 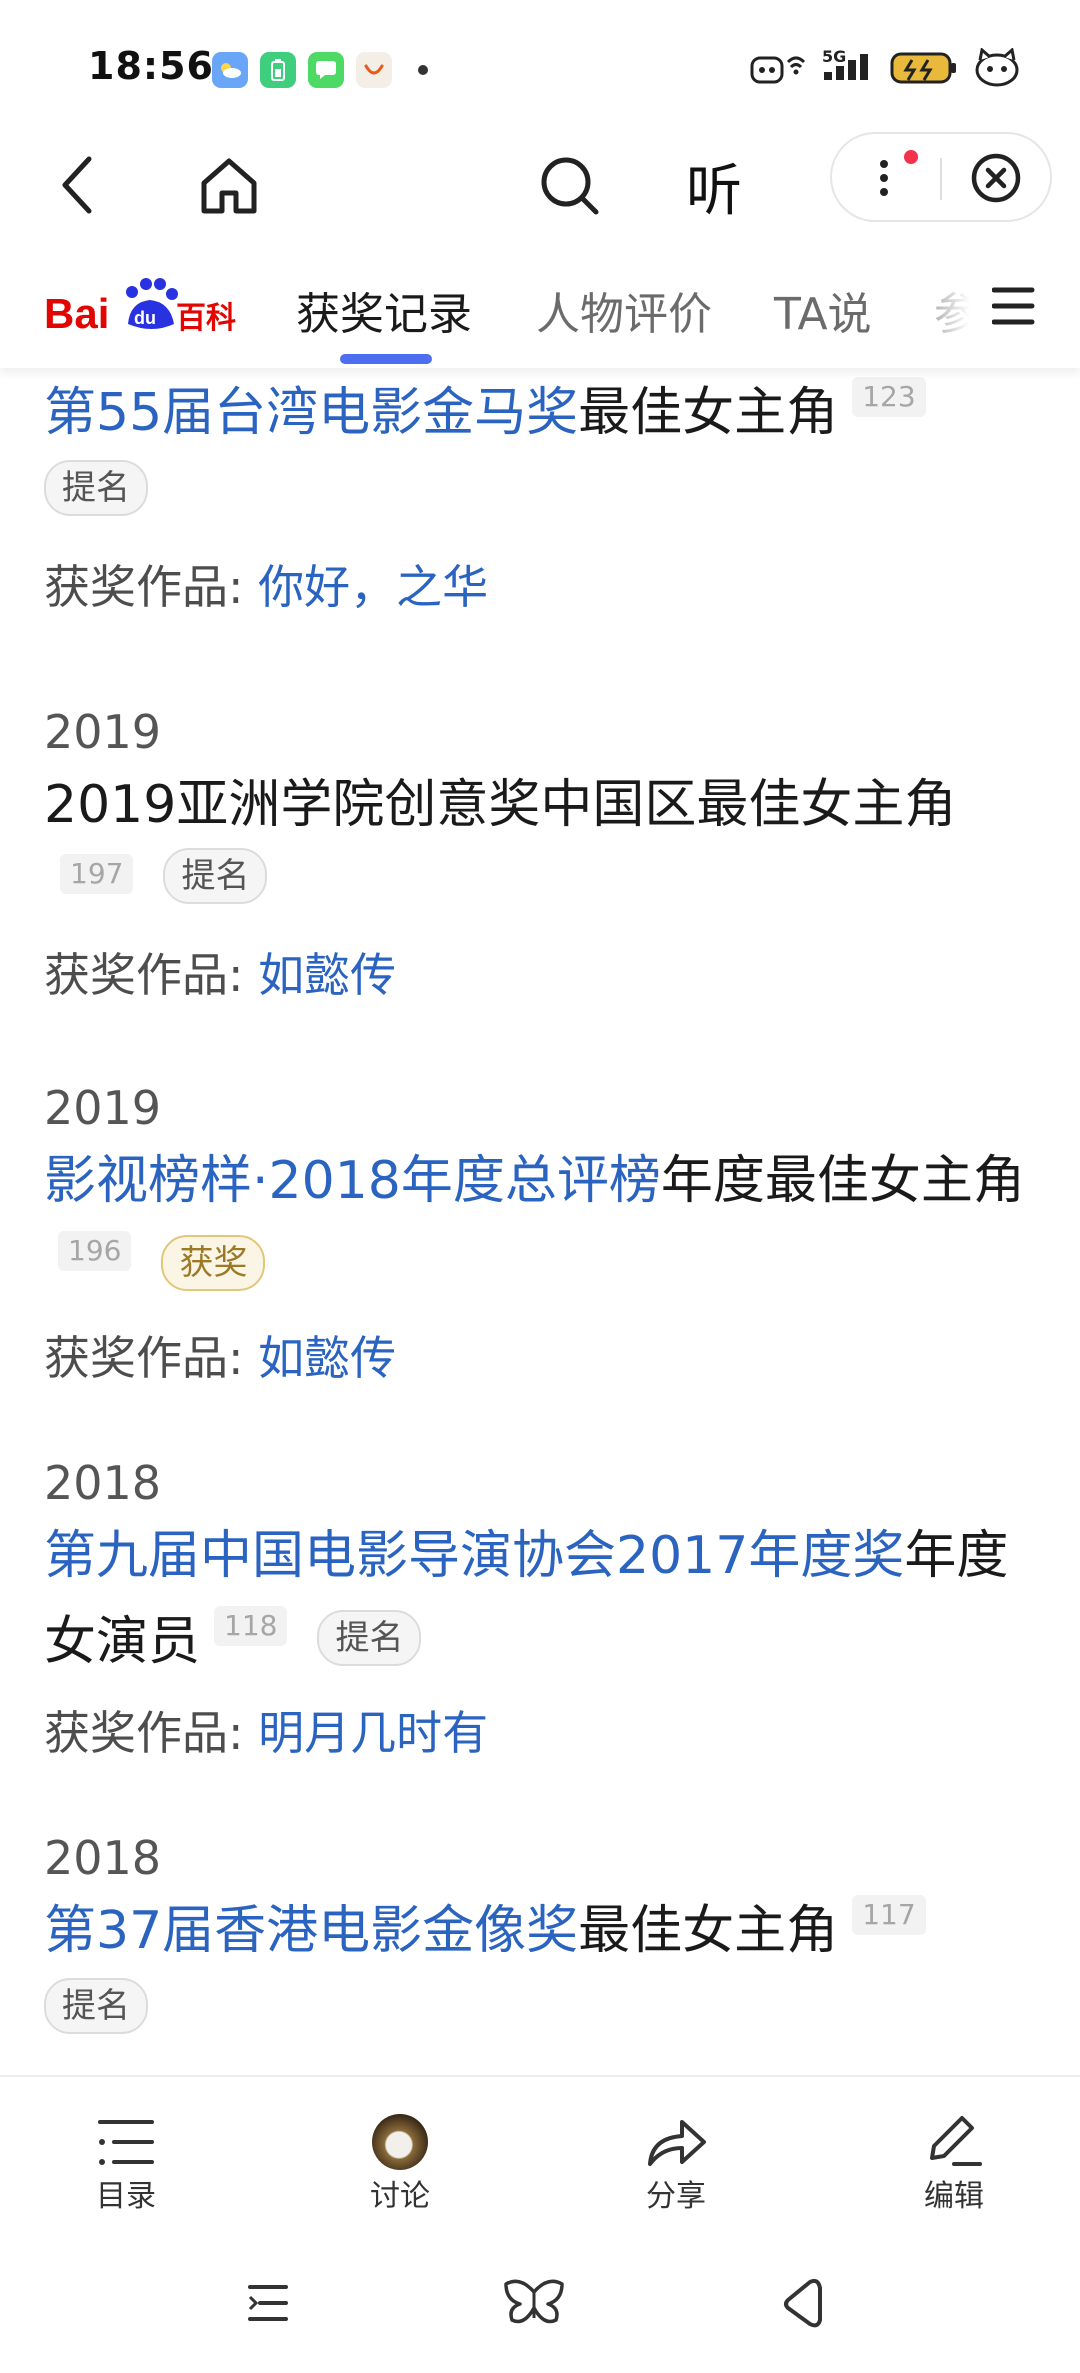 What do you see at coordinates (206, 318) in the screenshot?
I see `baike-logo-text: 百科` at bounding box center [206, 318].